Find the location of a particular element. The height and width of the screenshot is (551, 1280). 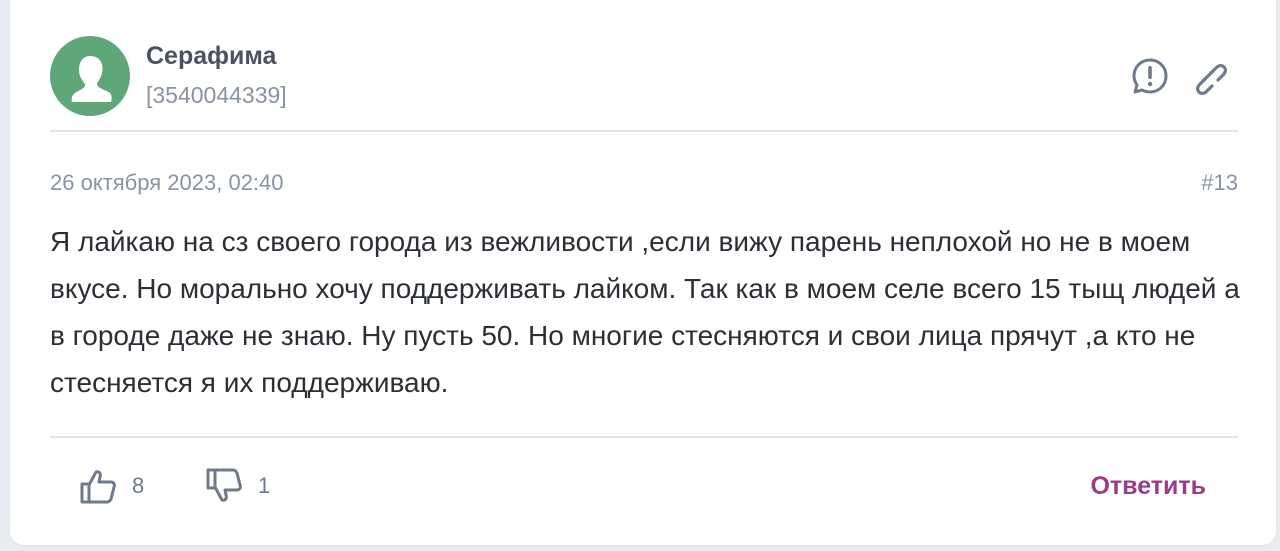

dislike-button: 1 is located at coordinates (237, 486).